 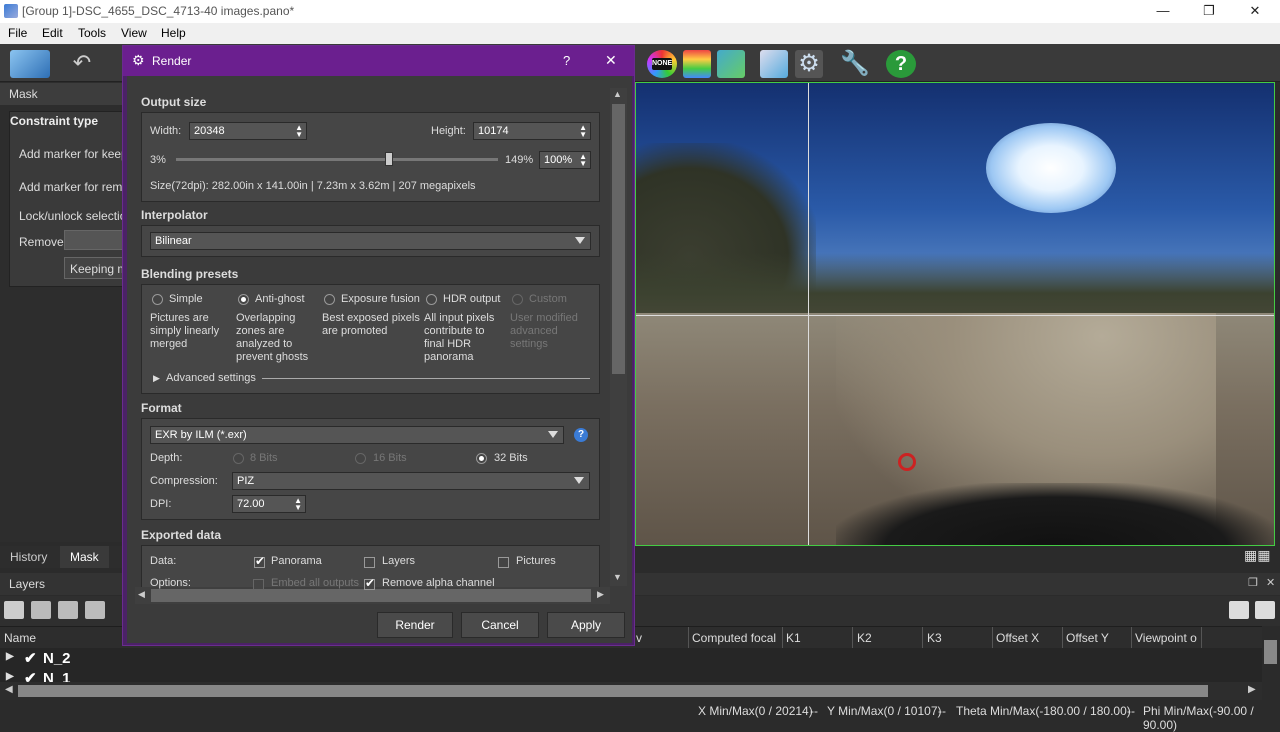 I want to click on project-icon, so click(x=30, y=64).